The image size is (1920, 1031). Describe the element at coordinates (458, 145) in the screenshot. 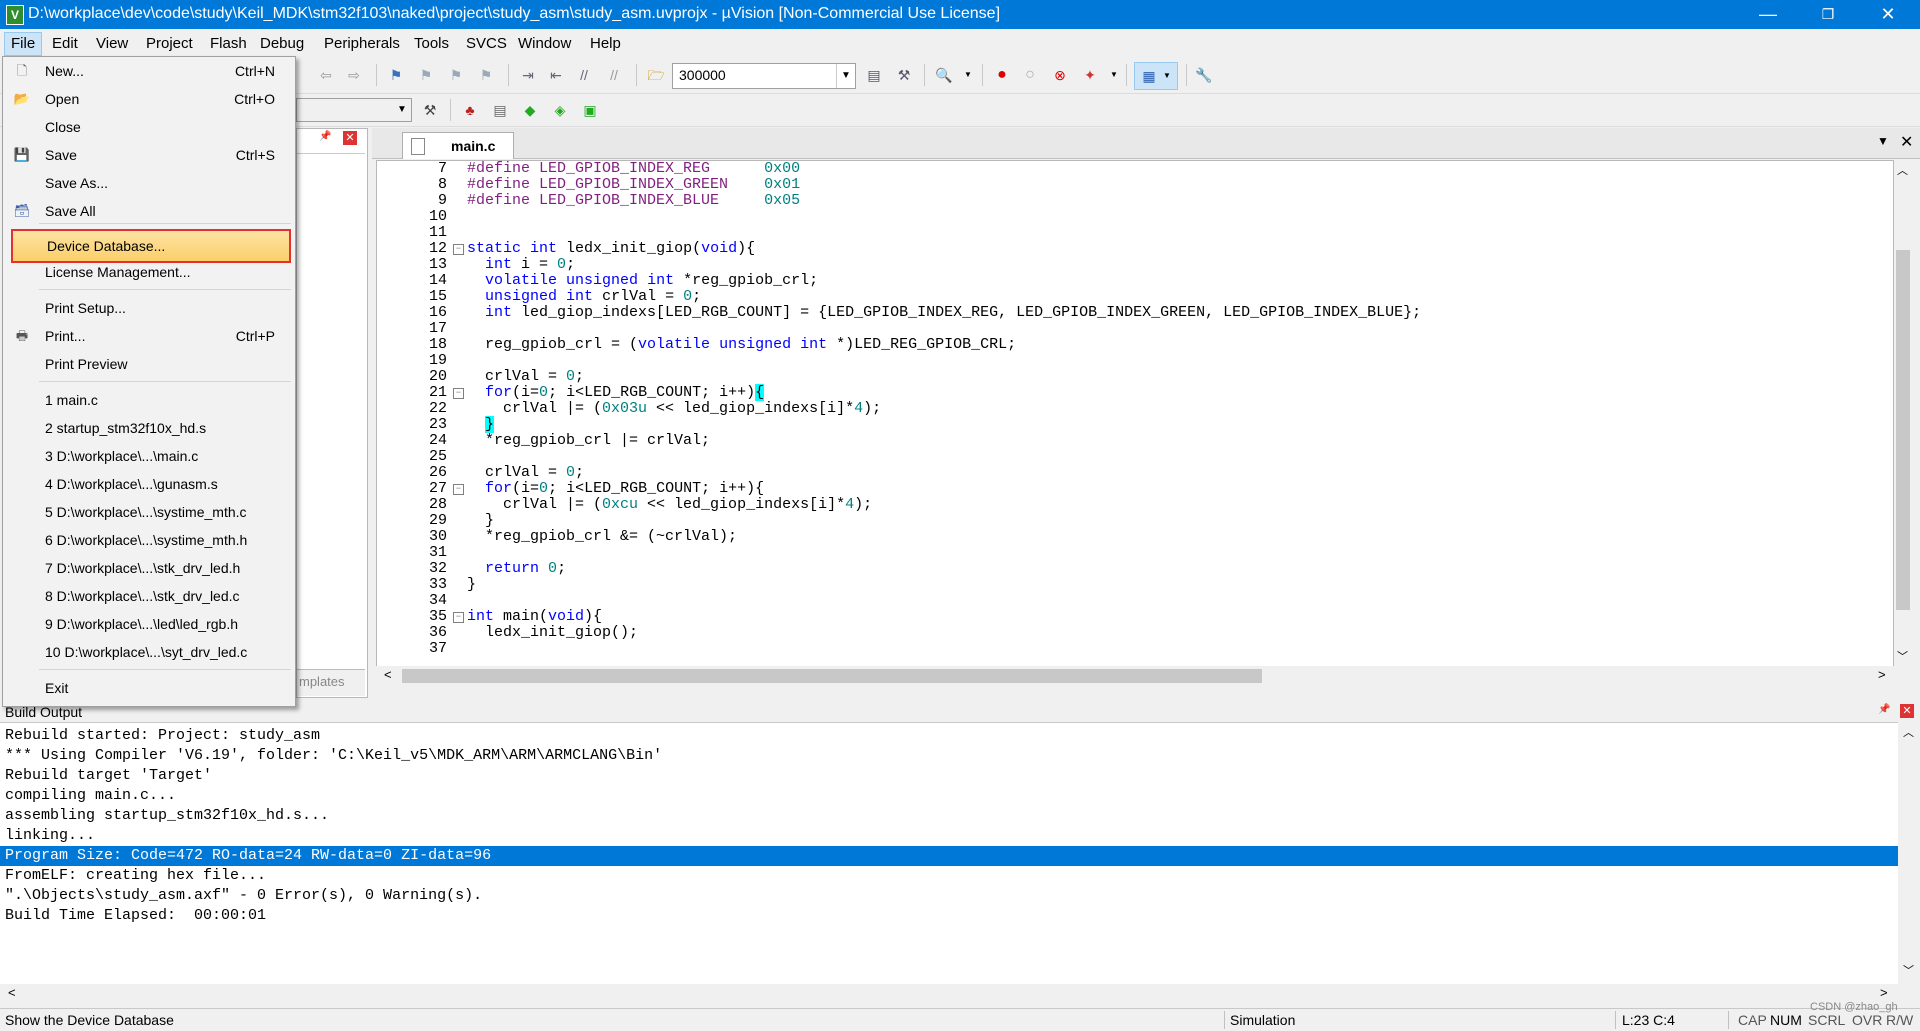

I see `tab-main-c: main.c` at that location.